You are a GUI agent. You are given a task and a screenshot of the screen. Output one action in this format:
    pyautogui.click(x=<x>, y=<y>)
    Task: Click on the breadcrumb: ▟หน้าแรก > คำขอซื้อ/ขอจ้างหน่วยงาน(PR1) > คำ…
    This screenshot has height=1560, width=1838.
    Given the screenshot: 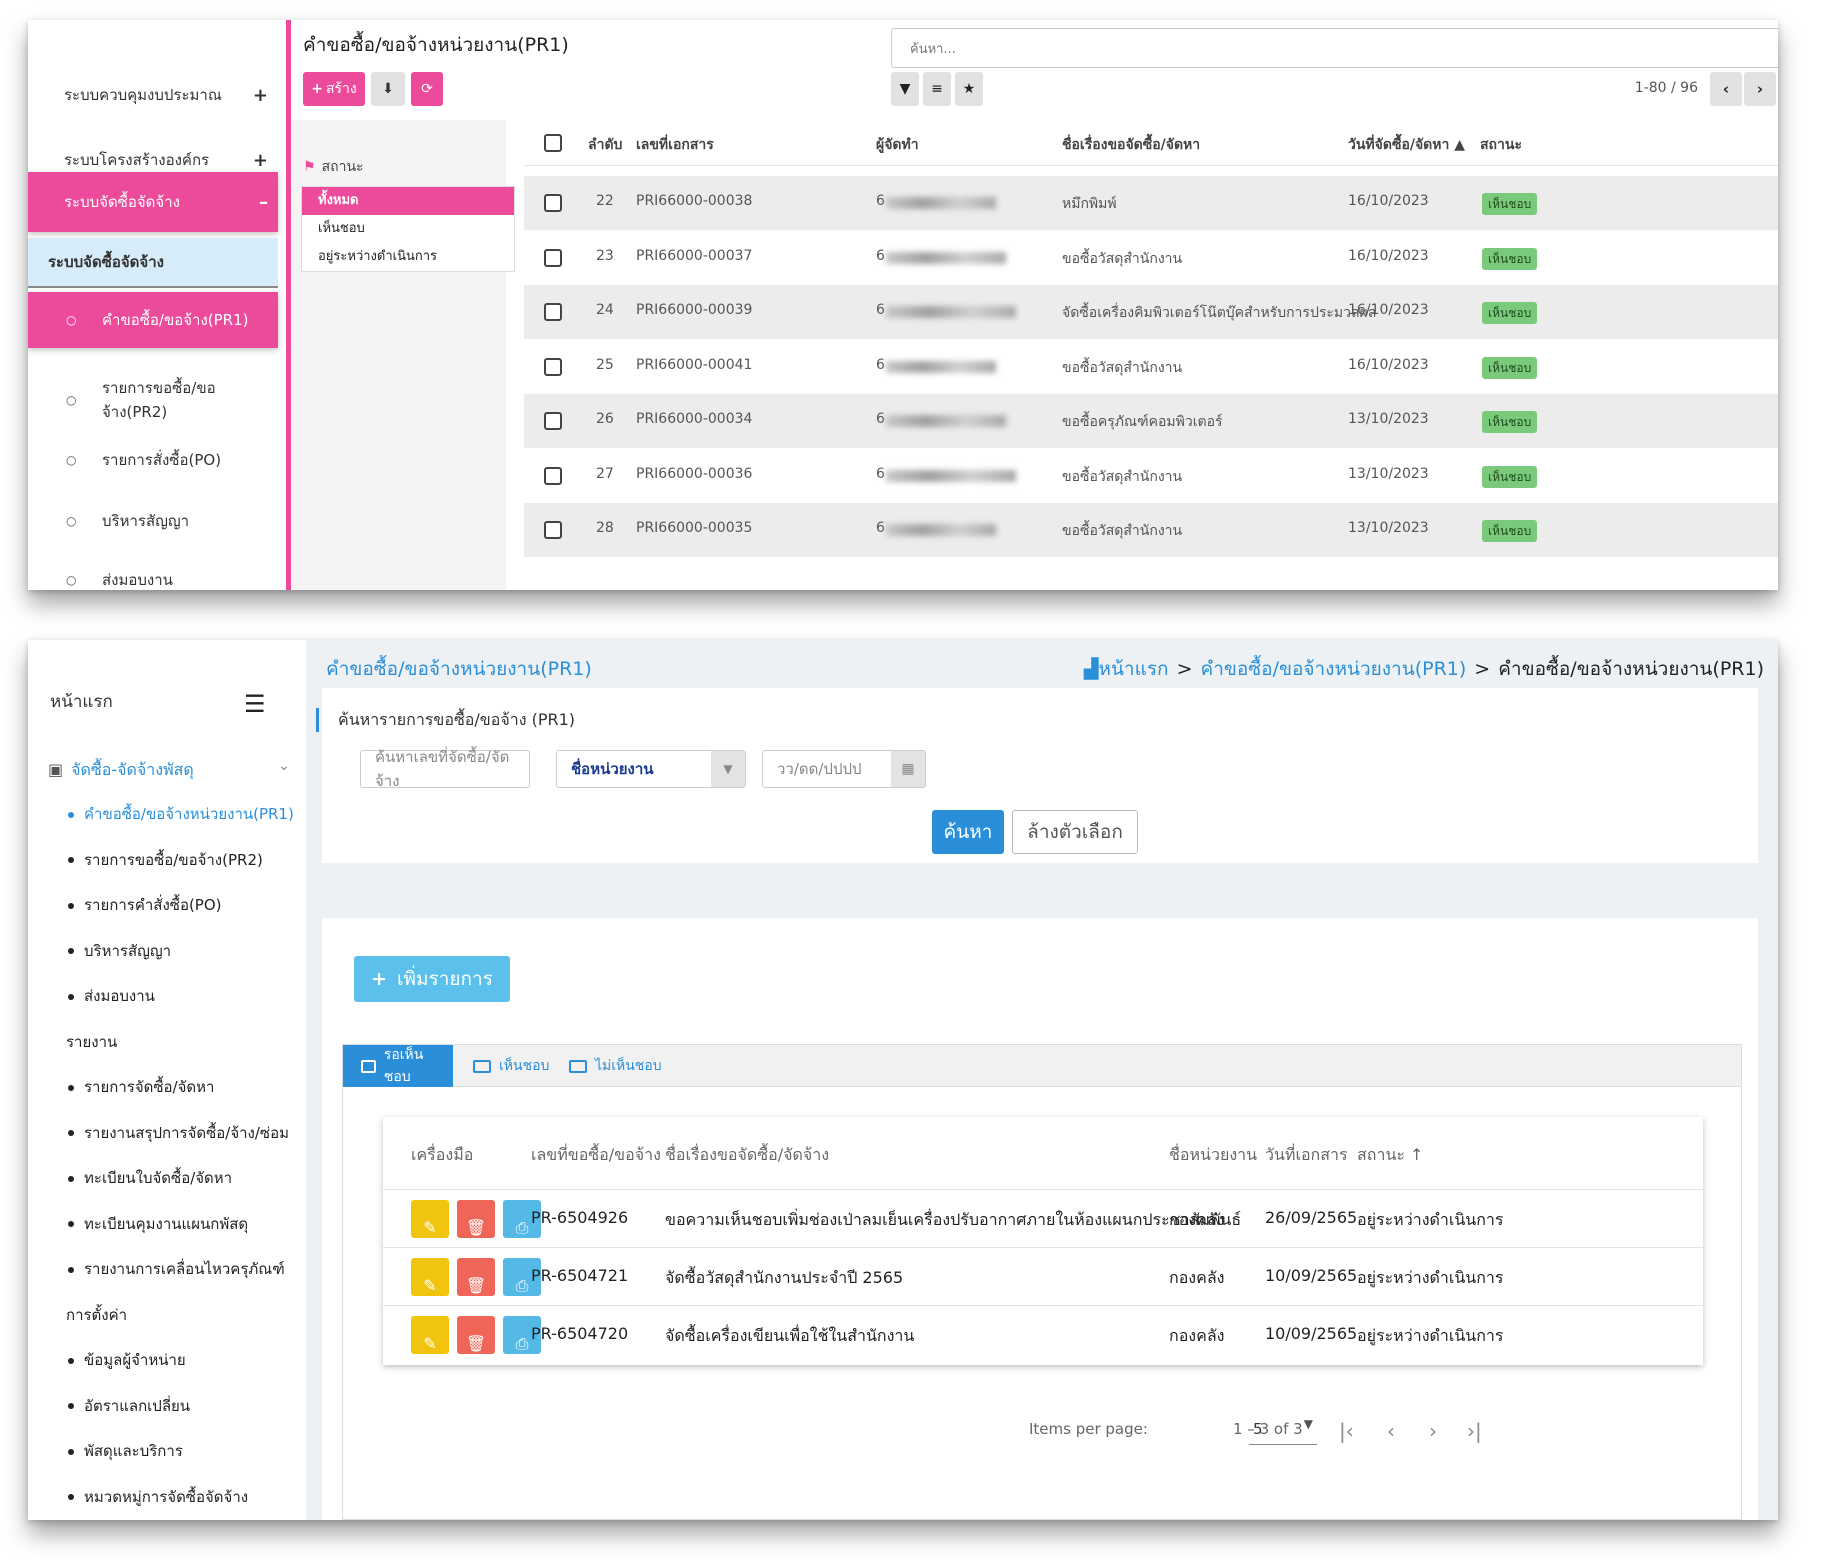 What is the action you would take?
    pyautogui.click(x=1424, y=669)
    